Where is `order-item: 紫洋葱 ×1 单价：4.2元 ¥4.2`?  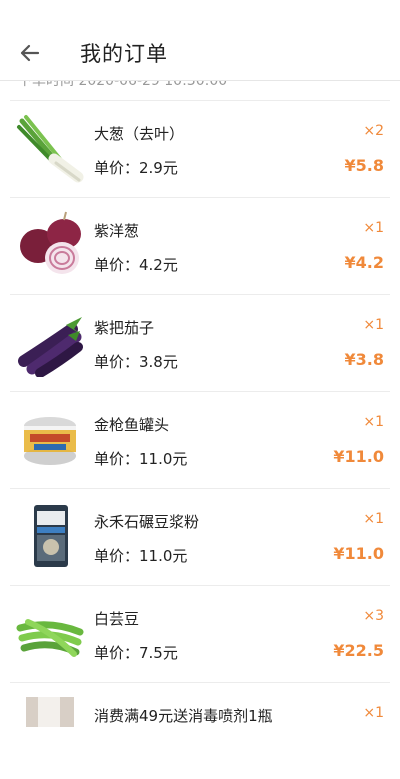
order-item: 紫洋葱 ×1 单价：4.2元 ¥4.2 is located at coordinates (200, 245).